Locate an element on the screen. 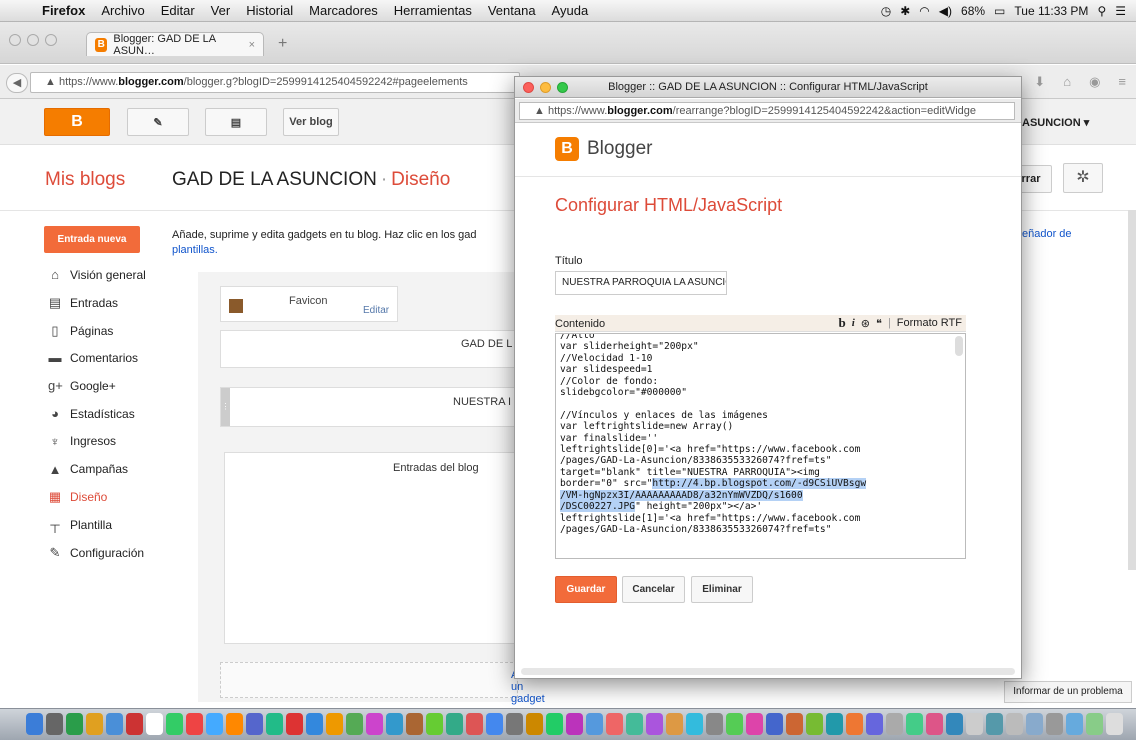 This screenshot has width=1136, height=740. menu-ventana: Ventana is located at coordinates (512, 10).